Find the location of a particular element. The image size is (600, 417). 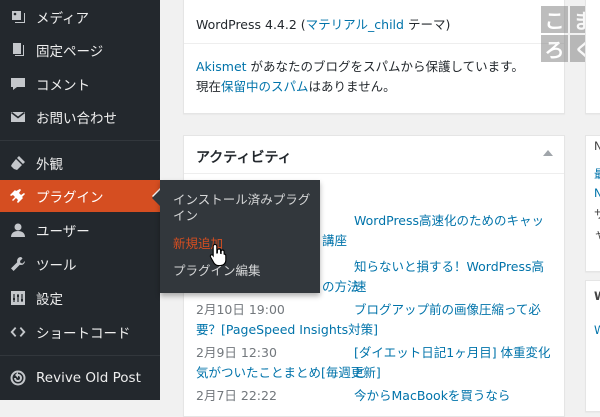

akismet-text: があなたのブログをスパムから保護しています。 is located at coordinates (385, 66).